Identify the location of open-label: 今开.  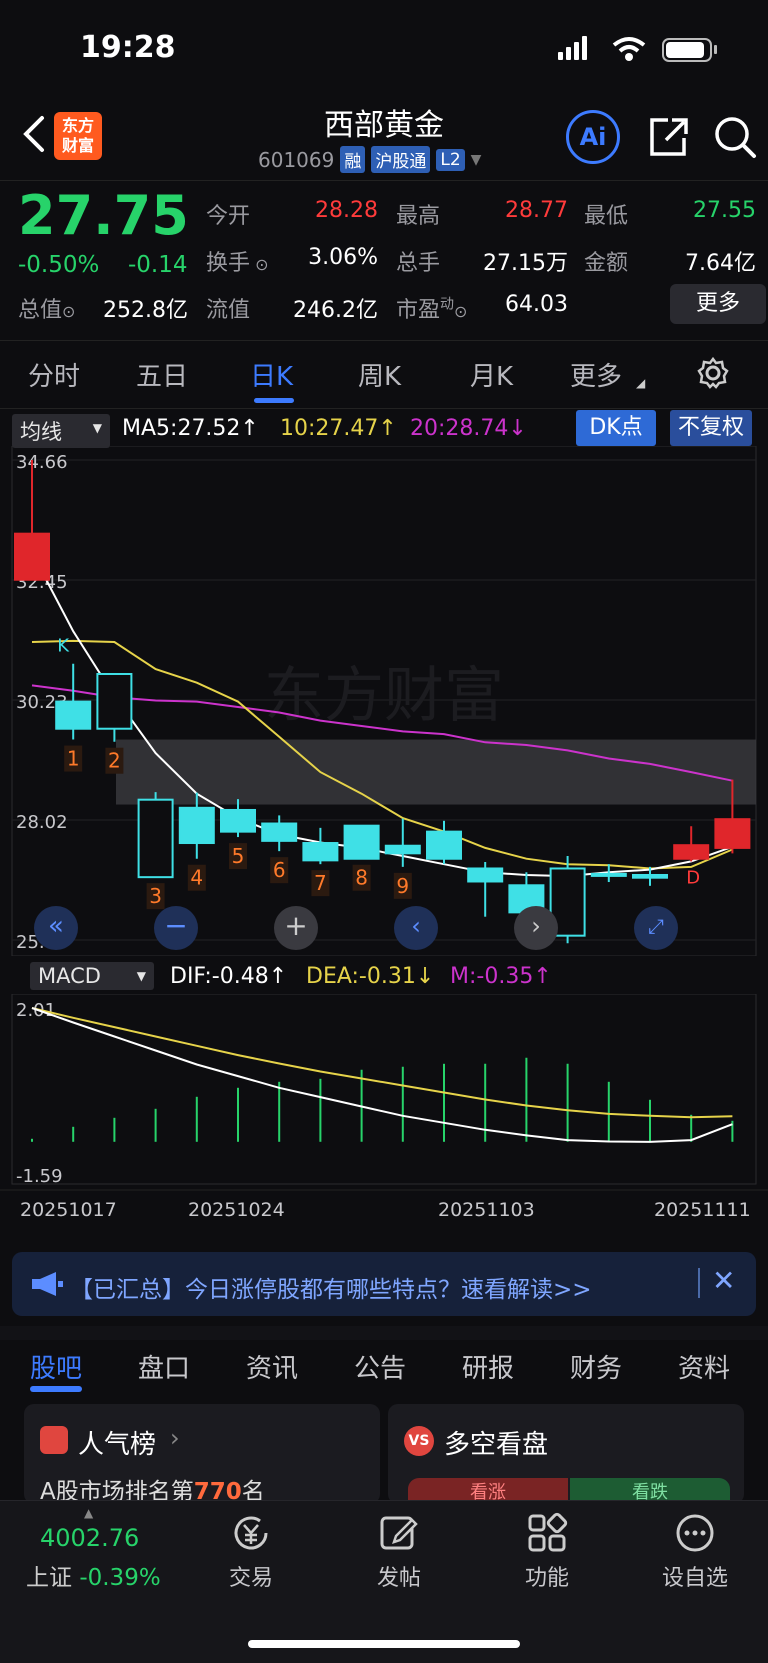
(228, 216).